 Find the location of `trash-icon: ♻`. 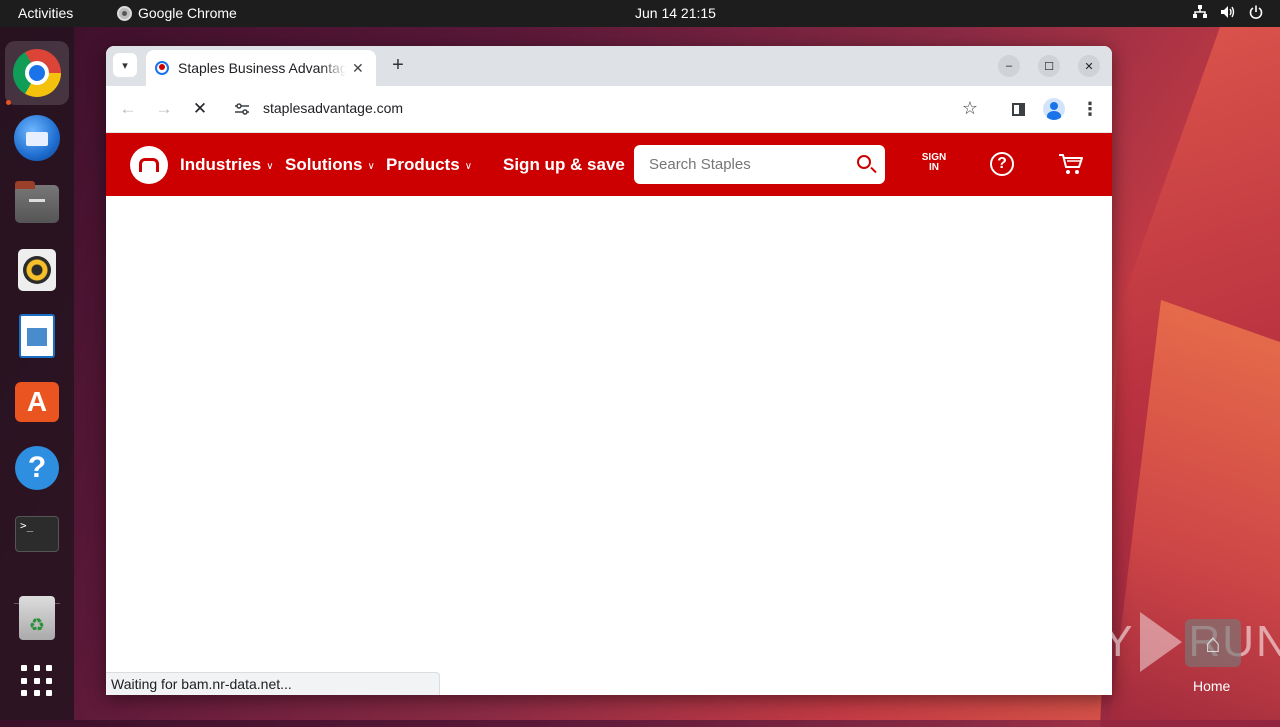

trash-icon: ♻ is located at coordinates (37, 618).